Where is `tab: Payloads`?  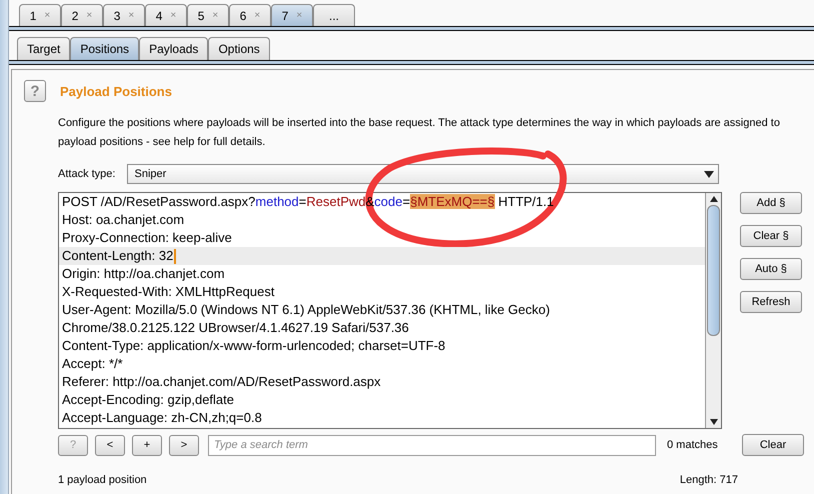 tab: Payloads is located at coordinates (173, 48).